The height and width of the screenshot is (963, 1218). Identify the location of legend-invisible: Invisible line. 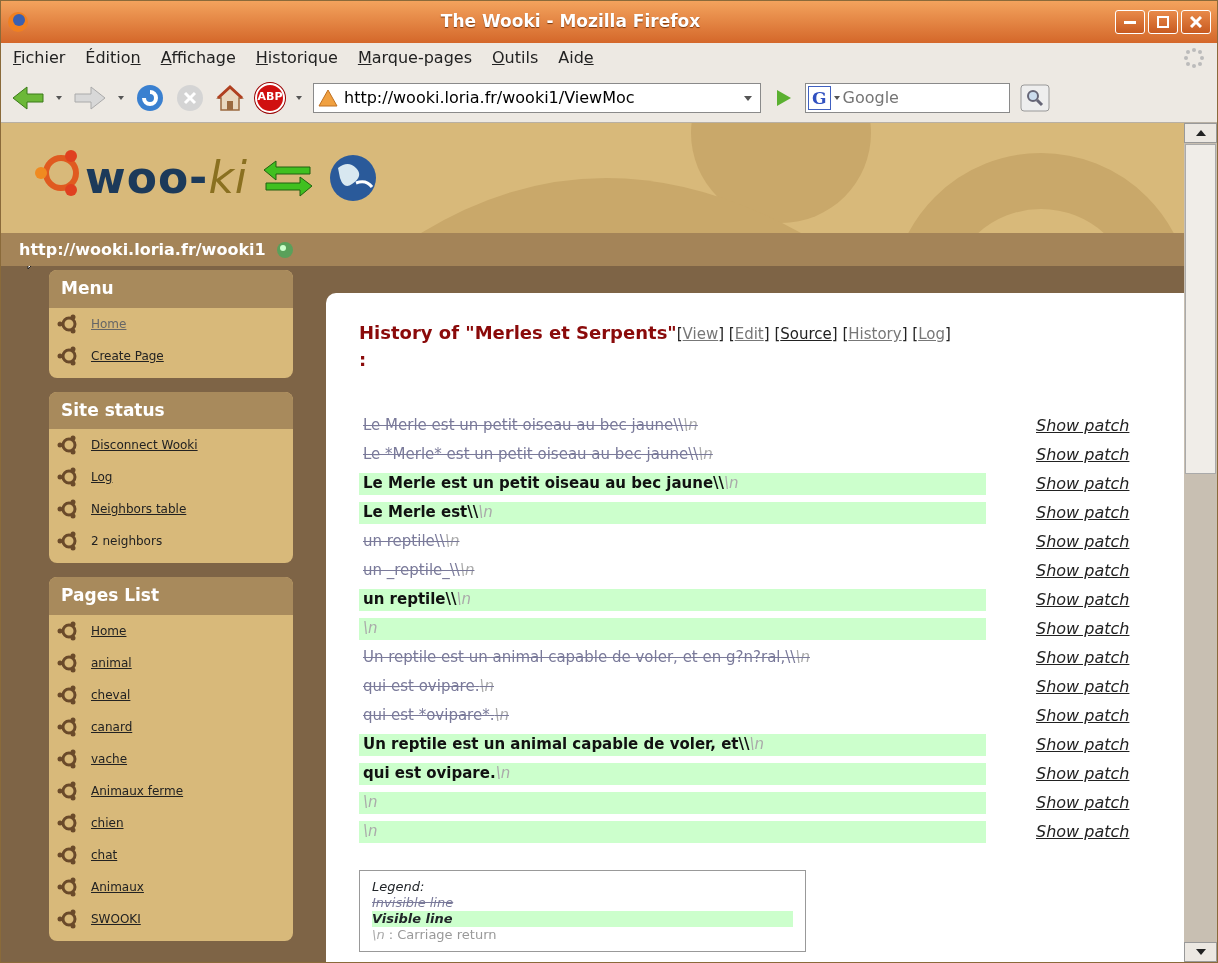
(413, 903).